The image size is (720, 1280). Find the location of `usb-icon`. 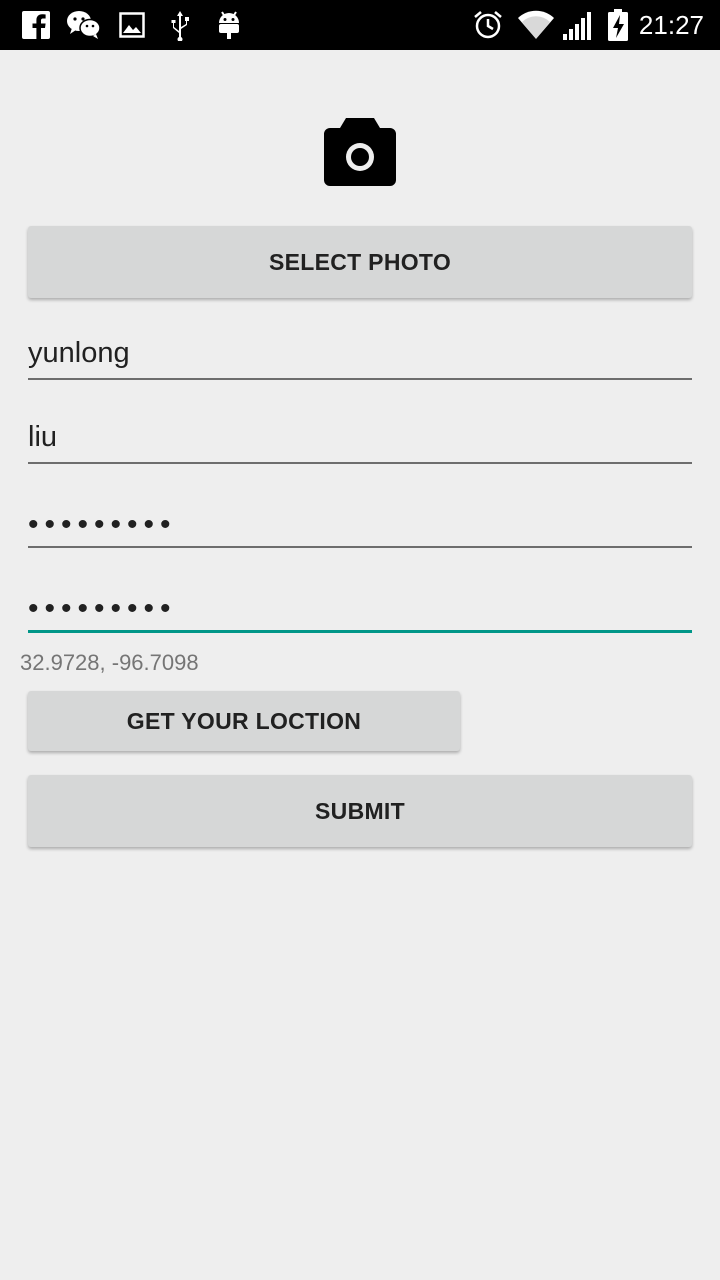

usb-icon is located at coordinates (180, 25).